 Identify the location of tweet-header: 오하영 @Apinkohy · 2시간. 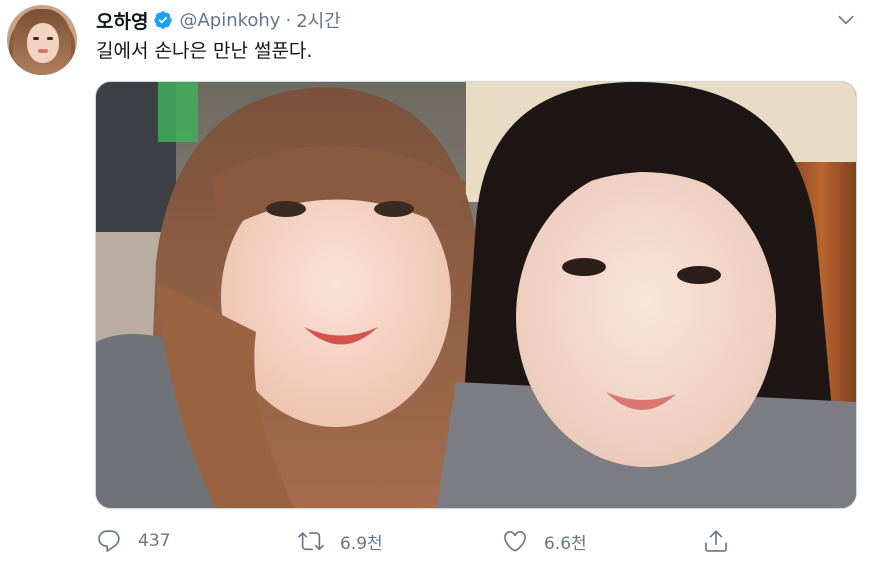
(218, 20).